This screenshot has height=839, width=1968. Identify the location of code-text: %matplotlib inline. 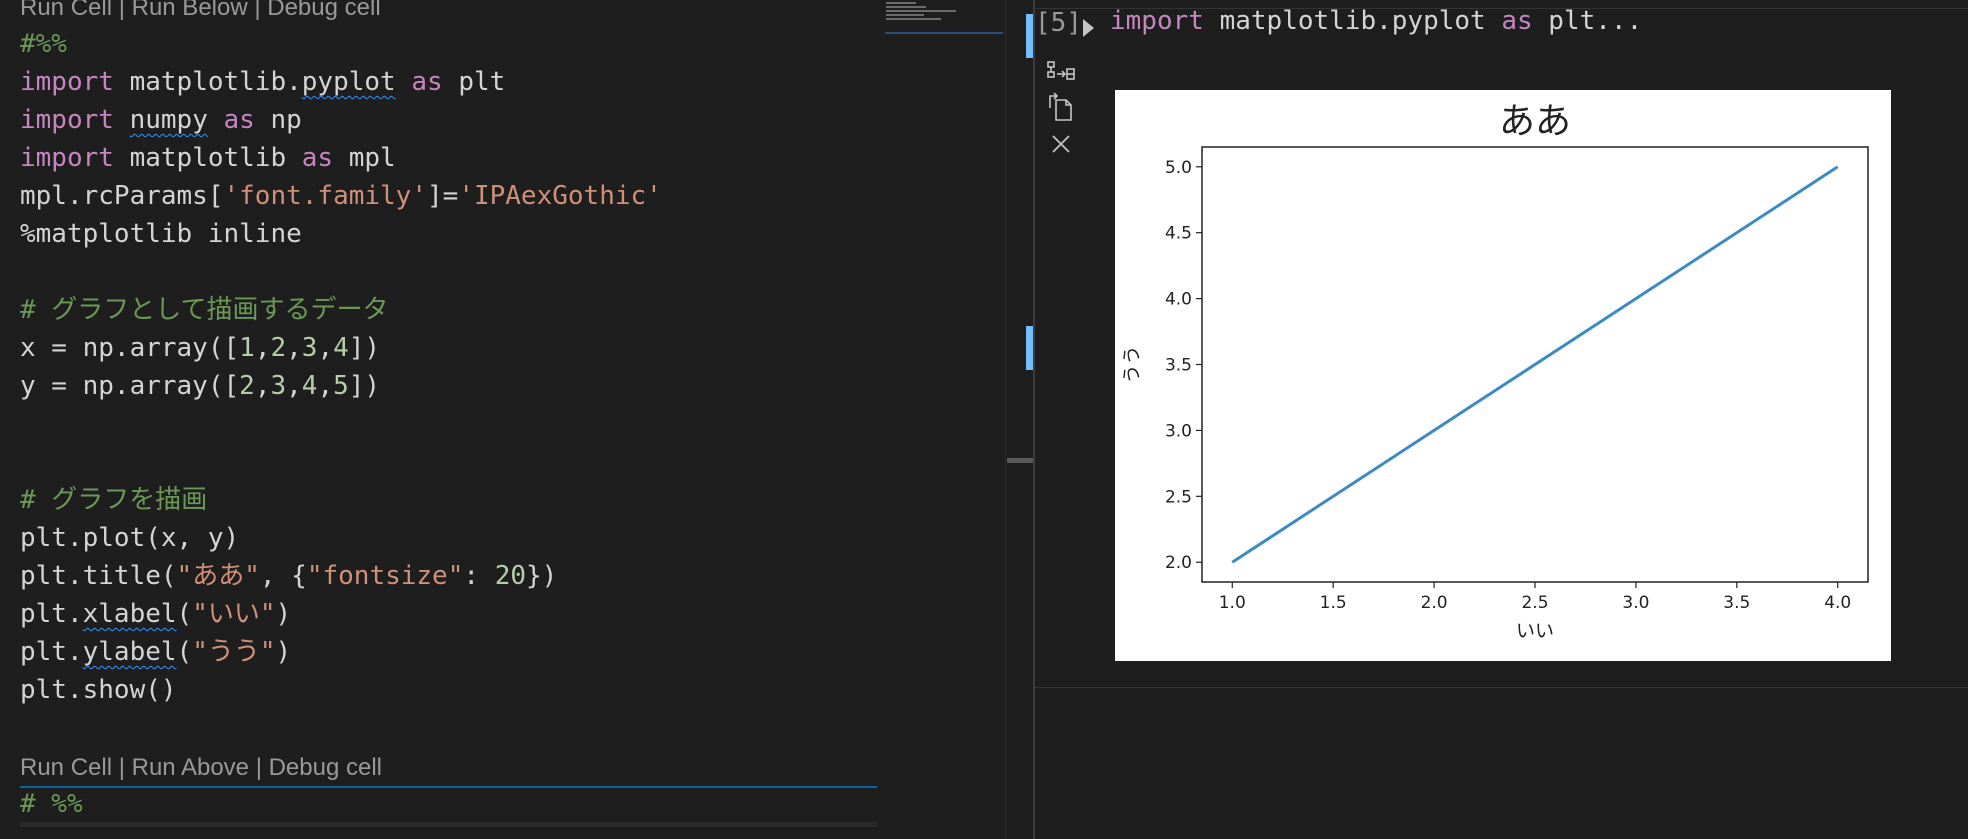
(161, 234).